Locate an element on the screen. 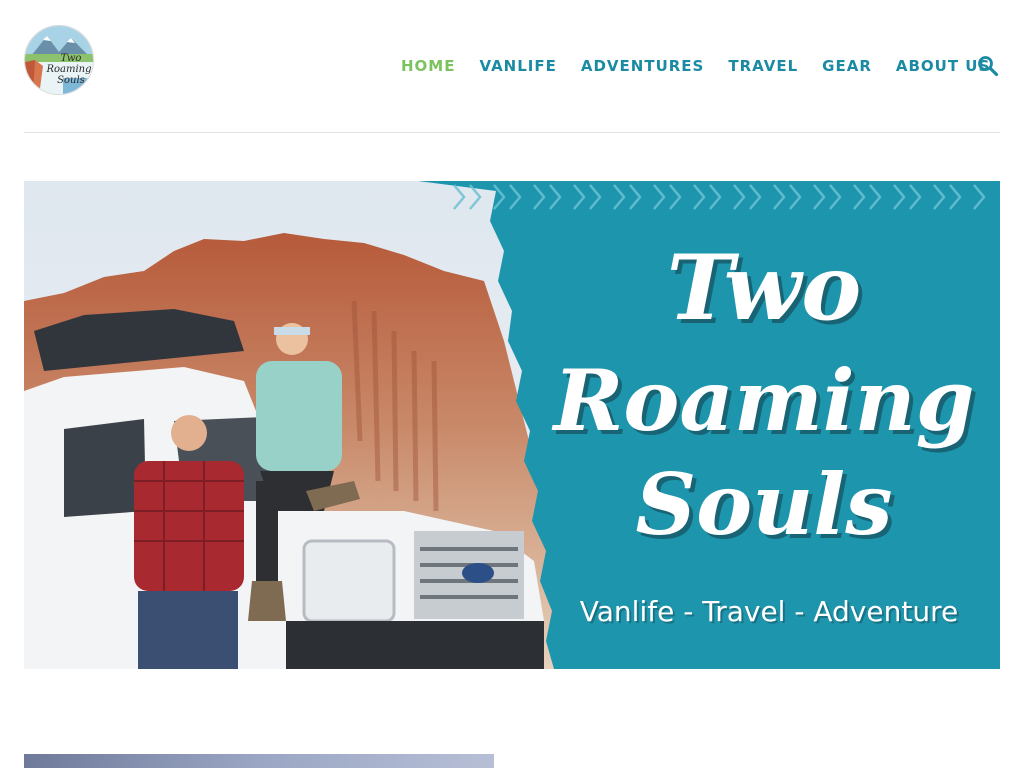 The width and height of the screenshot is (1024, 768). search-button is located at coordinates (988, 66).